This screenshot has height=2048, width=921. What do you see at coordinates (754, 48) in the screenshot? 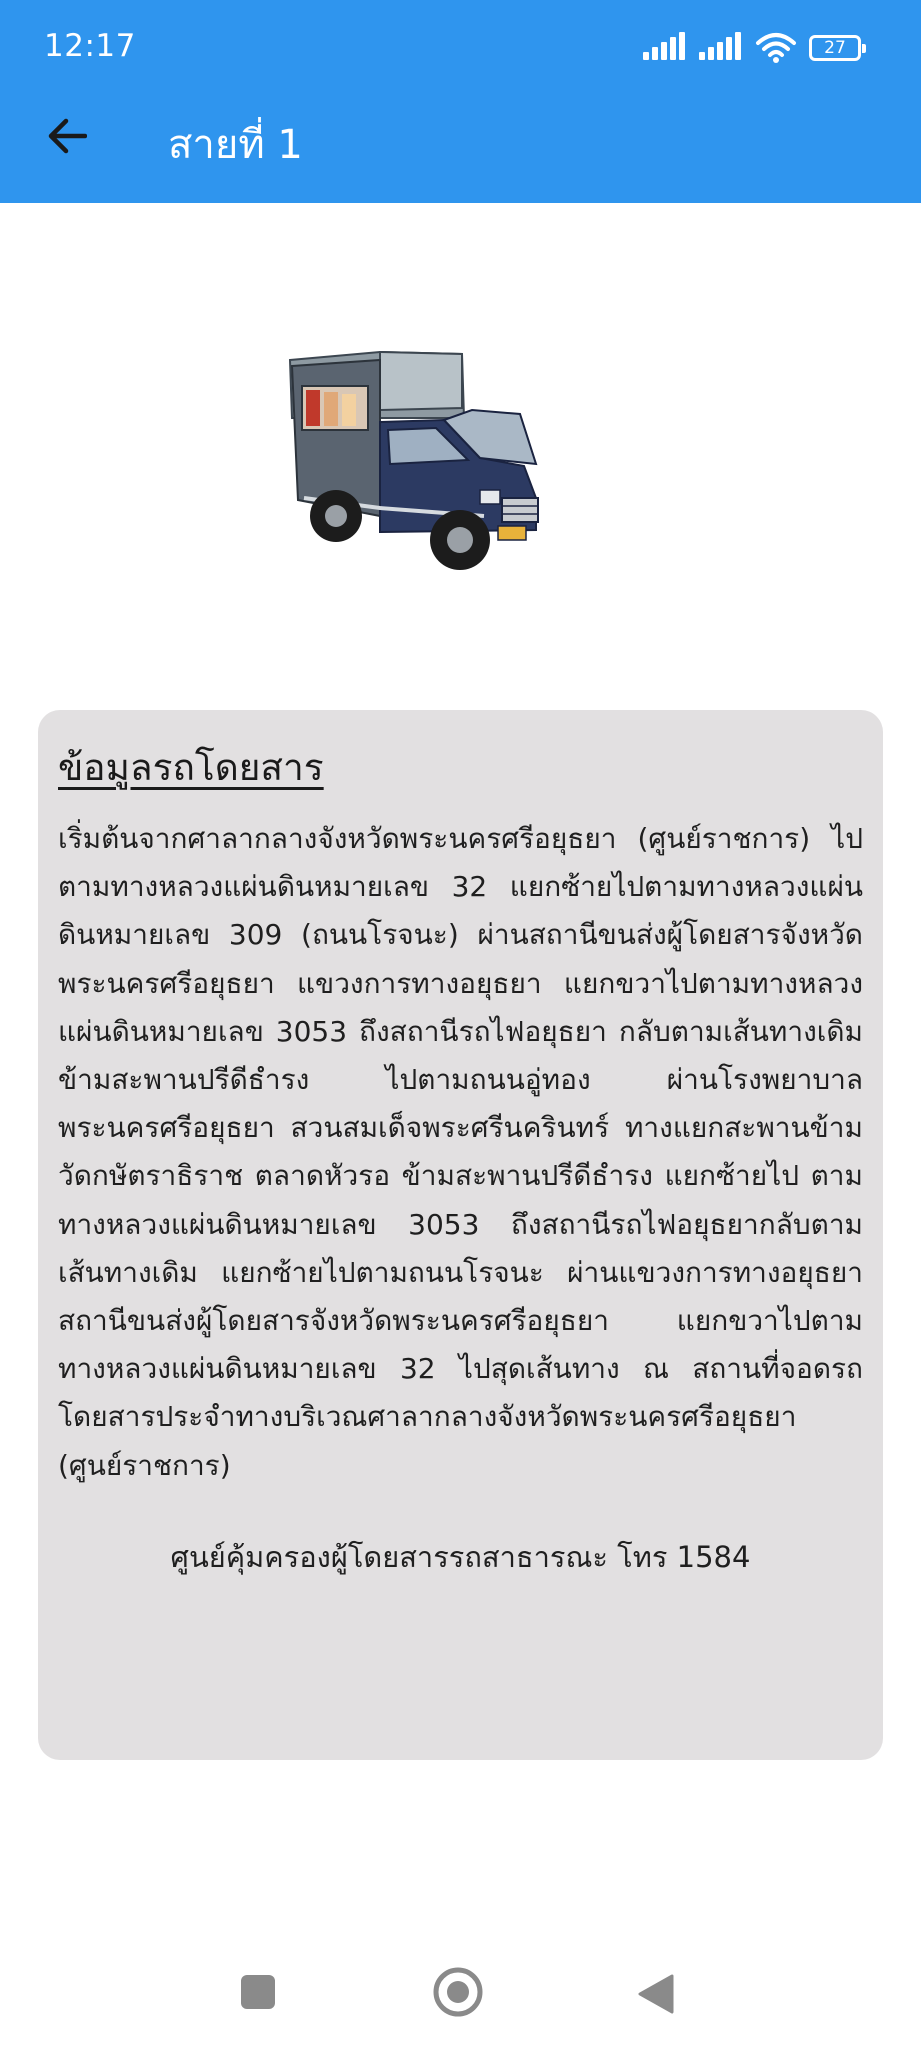
I see `status-icons: 27` at bounding box center [754, 48].